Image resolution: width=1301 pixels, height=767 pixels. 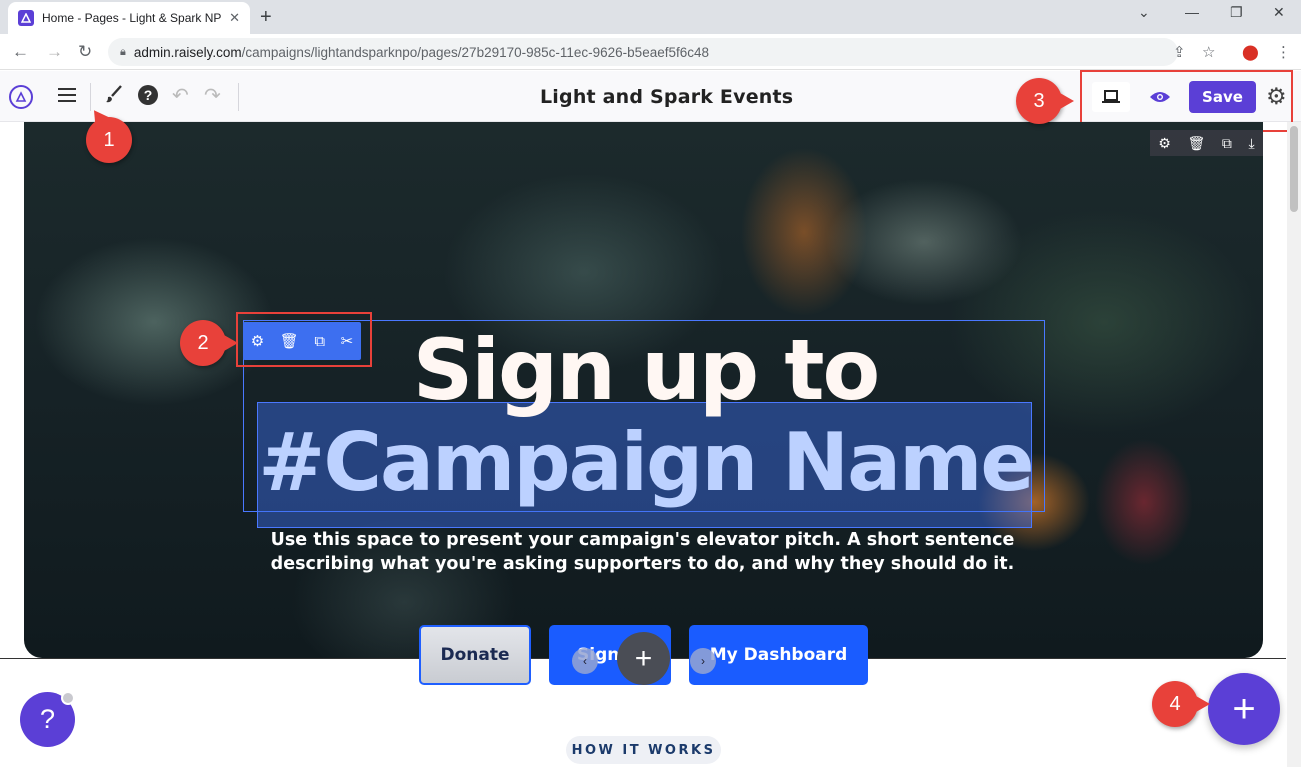 What do you see at coordinates (643, 658) in the screenshot?
I see `add-block-plus-icon: +` at bounding box center [643, 658].